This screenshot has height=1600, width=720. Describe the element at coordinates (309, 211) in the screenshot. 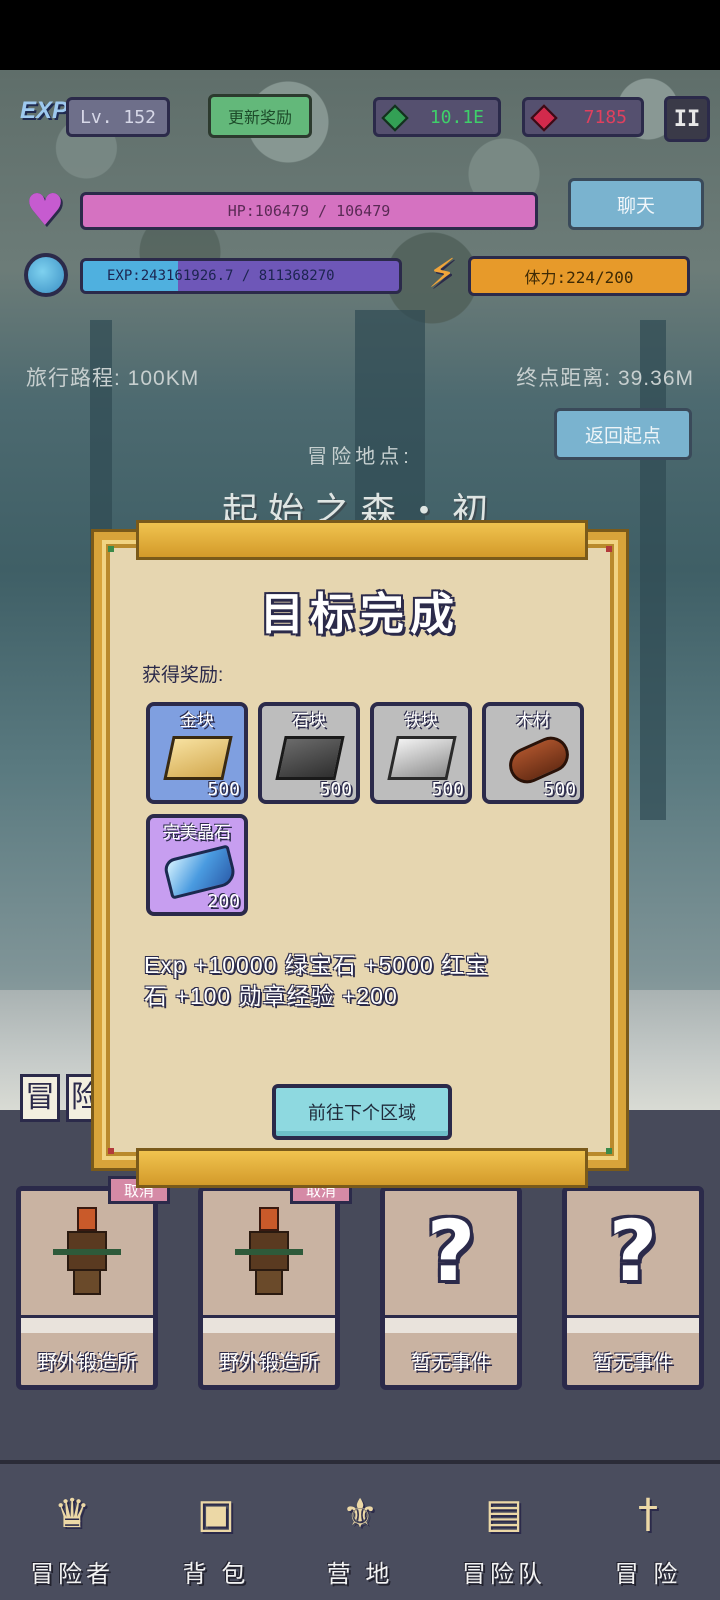

I see `hp-bar: HP:106479 / 106479` at that location.